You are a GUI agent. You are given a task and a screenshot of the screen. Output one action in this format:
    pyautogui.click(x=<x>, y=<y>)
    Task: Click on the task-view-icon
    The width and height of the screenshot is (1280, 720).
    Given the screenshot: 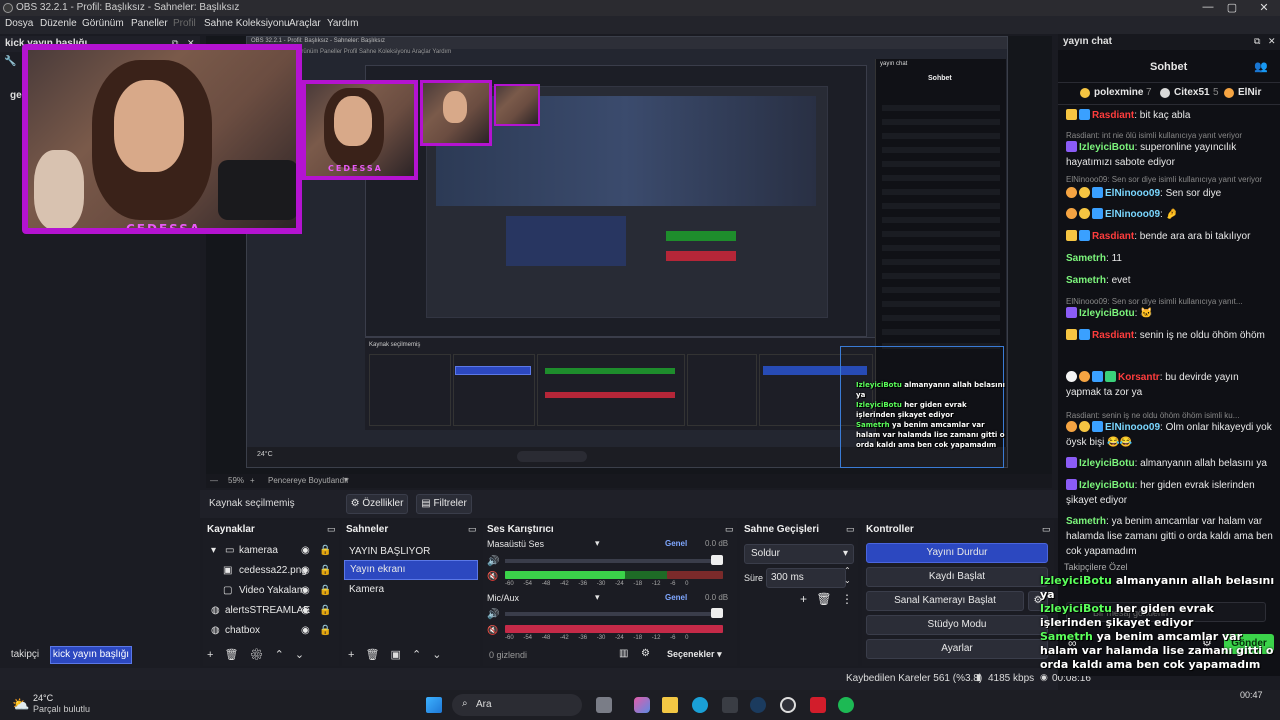 What is the action you would take?
    pyautogui.click(x=604, y=705)
    